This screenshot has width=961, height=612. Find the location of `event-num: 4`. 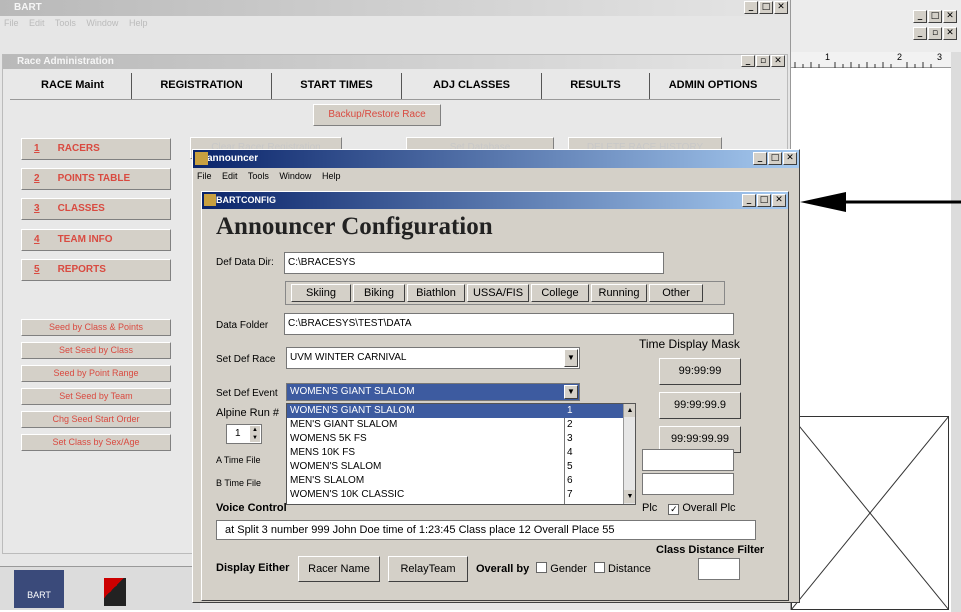

event-num: 4 is located at coordinates (570, 452).